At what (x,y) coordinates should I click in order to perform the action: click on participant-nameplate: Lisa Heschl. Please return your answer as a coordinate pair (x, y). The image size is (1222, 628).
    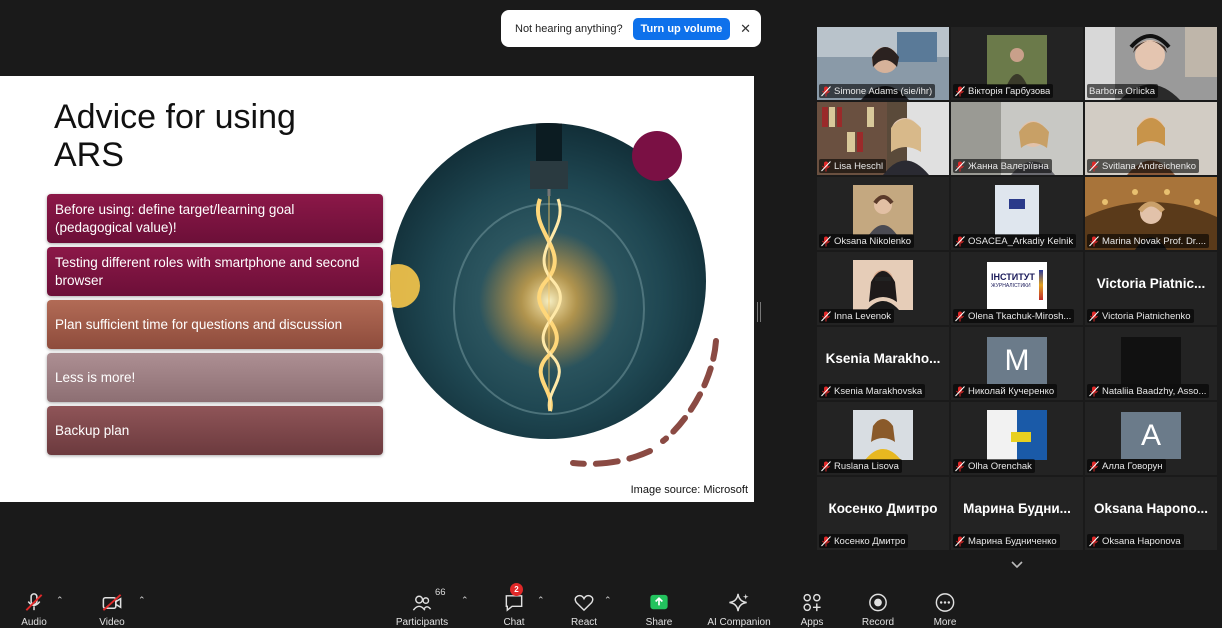
    Looking at the image, I should click on (853, 166).